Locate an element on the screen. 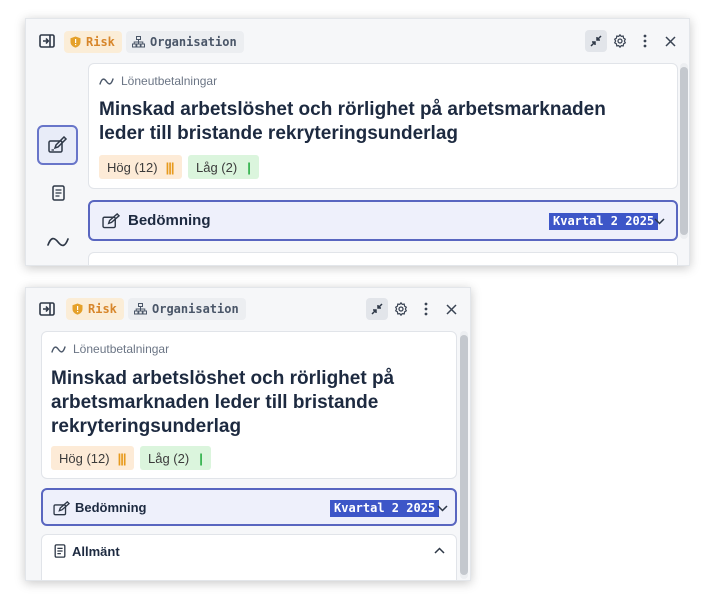 The width and height of the screenshot is (720, 613). sidebar-item-assessment is located at coordinates (57, 145).